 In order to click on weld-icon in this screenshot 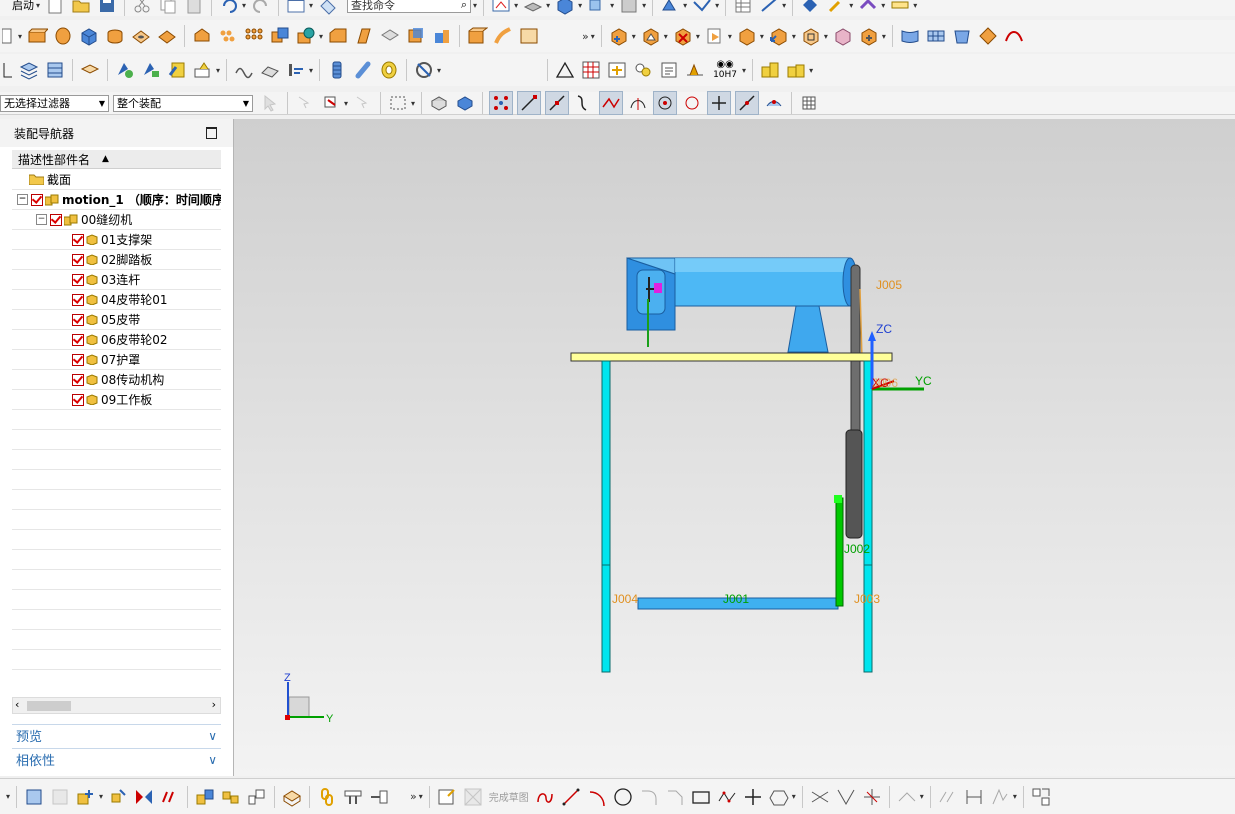, I will do `click(151, 70)`.